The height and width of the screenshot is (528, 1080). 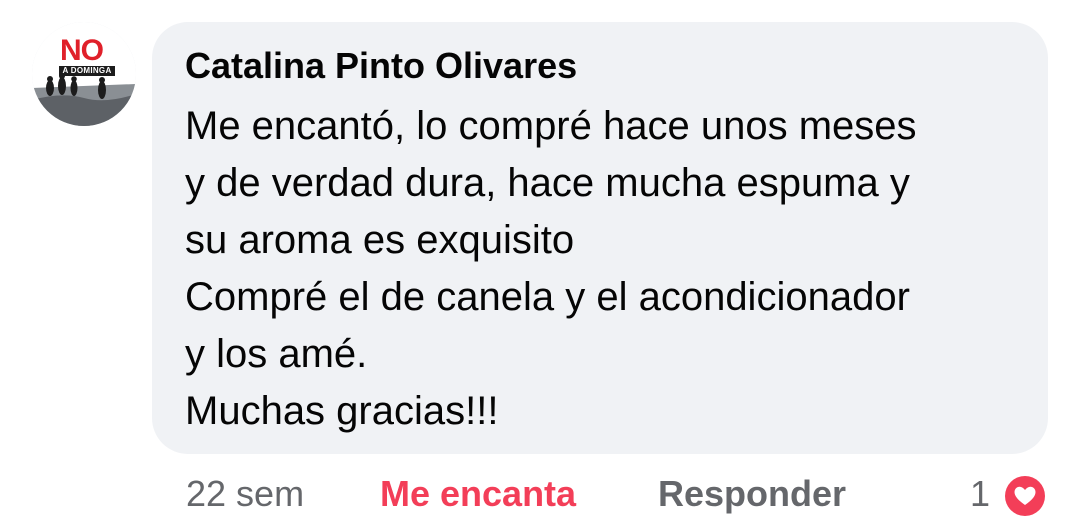 What do you see at coordinates (380, 240) in the screenshot?
I see `comment-line: su aroma es exquisito` at bounding box center [380, 240].